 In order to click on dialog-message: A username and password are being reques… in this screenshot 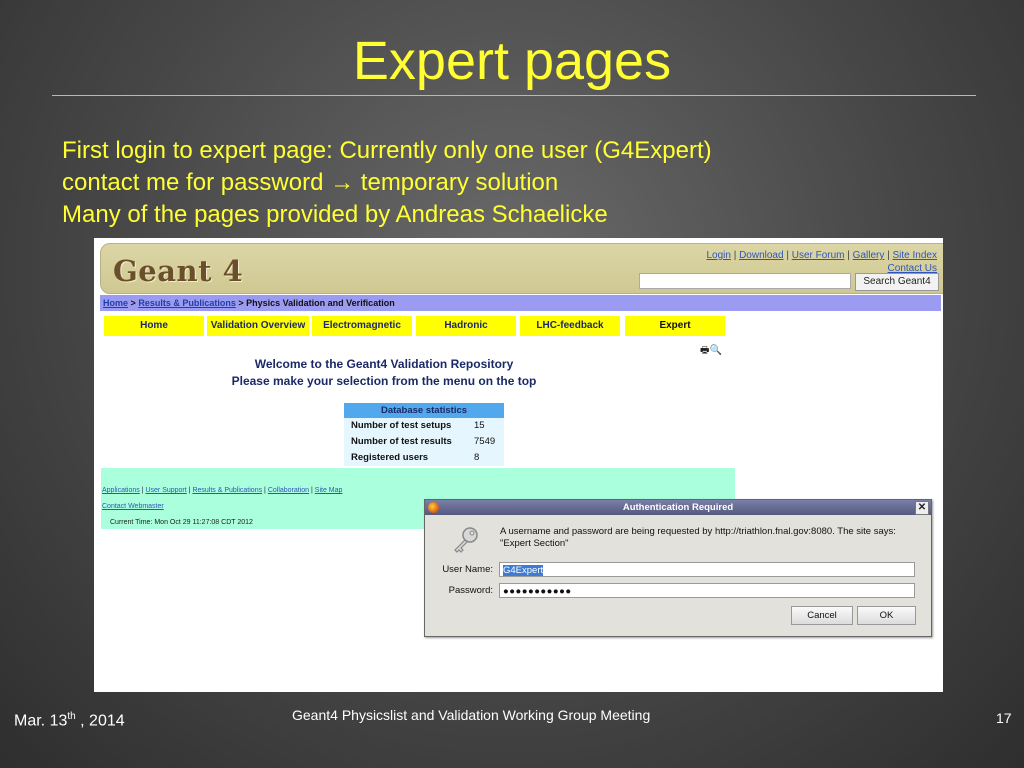, I will do `click(698, 537)`.